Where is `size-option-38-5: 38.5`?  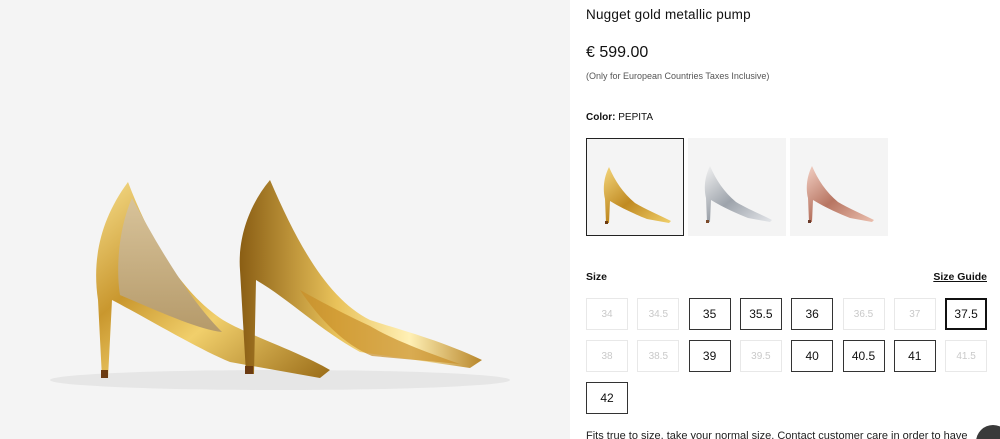 size-option-38-5: 38.5 is located at coordinates (658, 356).